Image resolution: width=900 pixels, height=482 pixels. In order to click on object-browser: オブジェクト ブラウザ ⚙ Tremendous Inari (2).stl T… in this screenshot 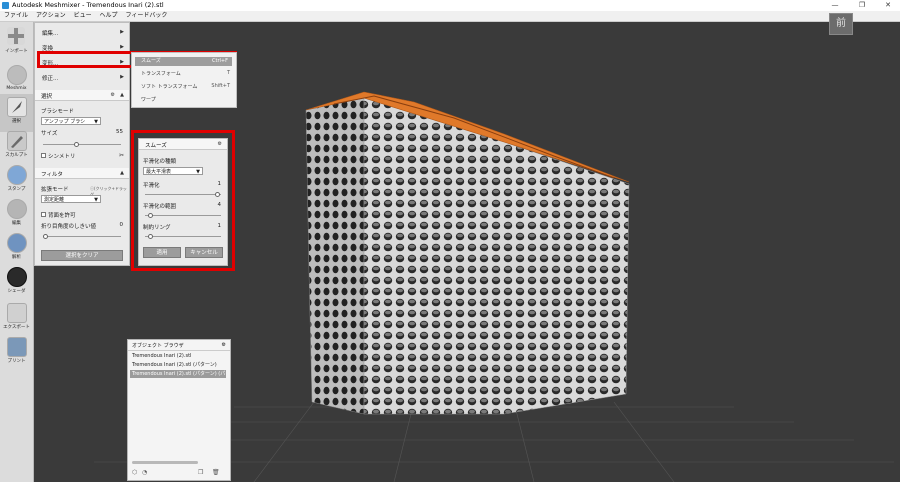, I will do `click(179, 410)`.